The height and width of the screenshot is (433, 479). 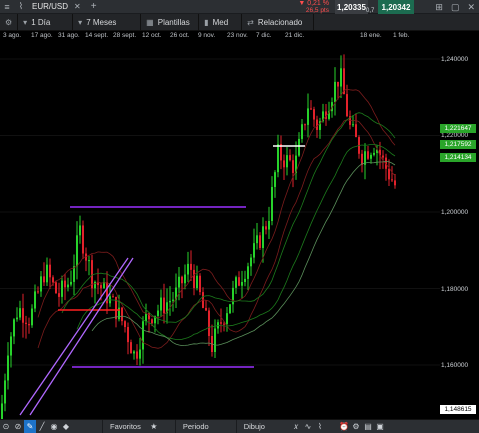 I want to click on chevron-down-icon: ▾, so click(x=80, y=22).